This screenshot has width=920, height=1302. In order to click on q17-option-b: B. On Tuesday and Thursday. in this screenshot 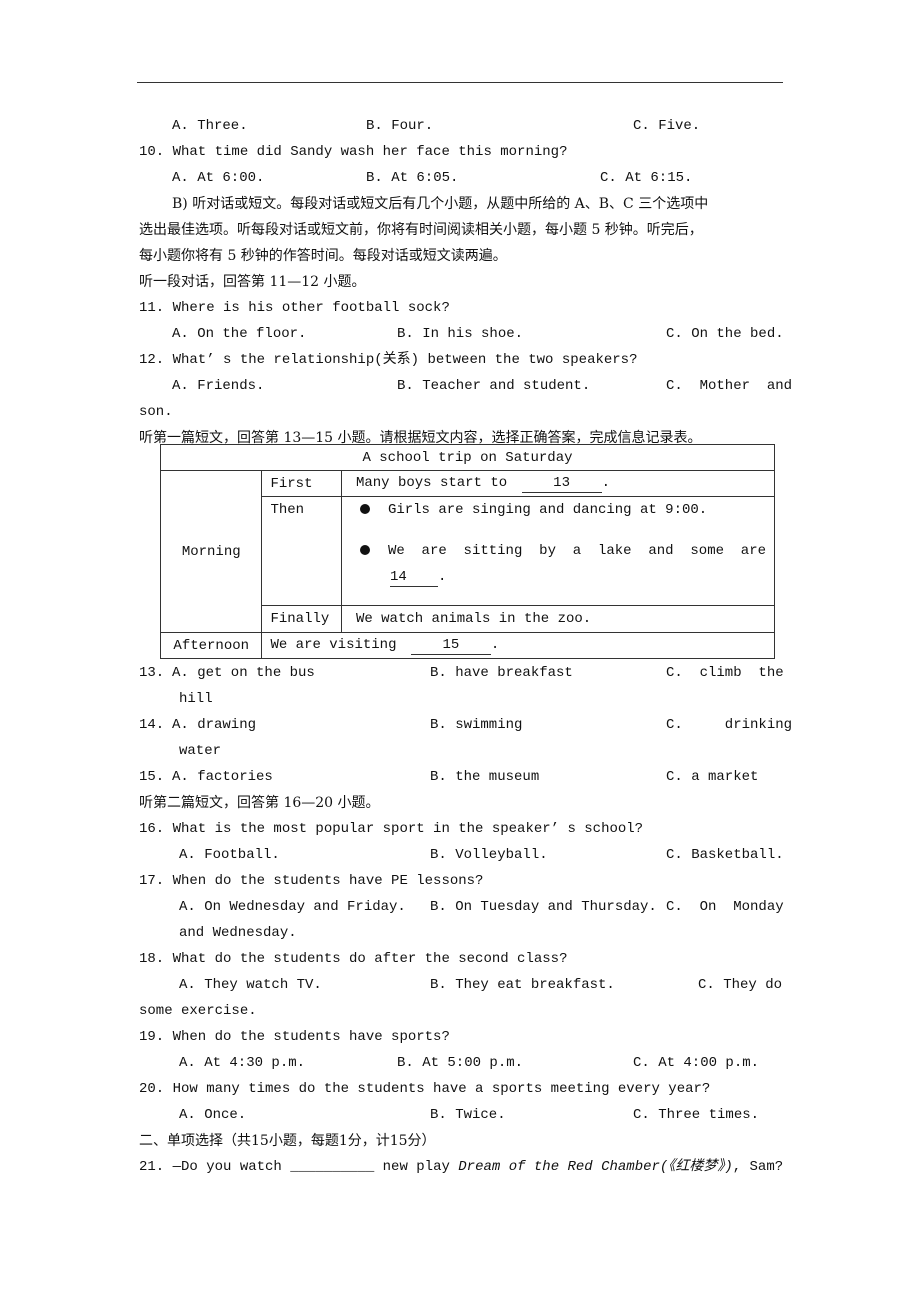, I will do `click(543, 907)`.